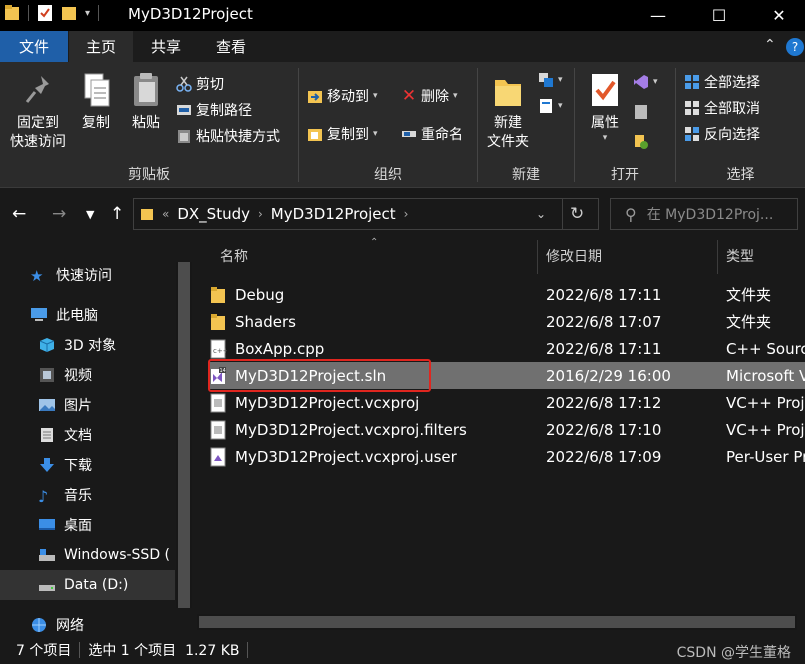 This screenshot has width=805, height=664. What do you see at coordinates (641, 142) in the screenshot?
I see `history-button` at bounding box center [641, 142].